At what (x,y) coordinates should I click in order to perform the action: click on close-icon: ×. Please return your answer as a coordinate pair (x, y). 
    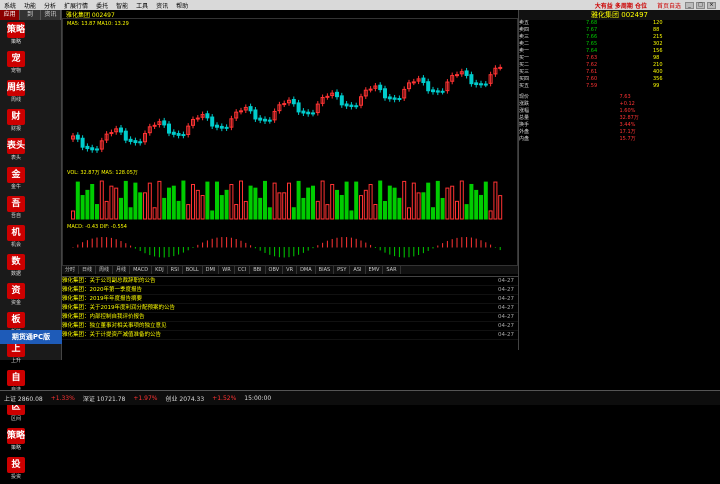
    Looking at the image, I should click on (711, 5).